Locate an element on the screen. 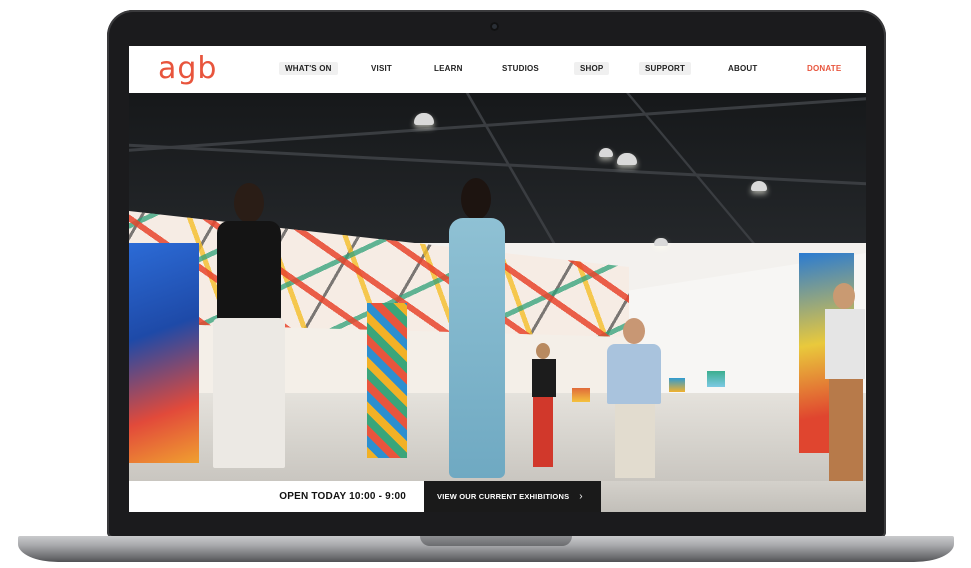  visitor-man-right is located at coordinates (842, 383).